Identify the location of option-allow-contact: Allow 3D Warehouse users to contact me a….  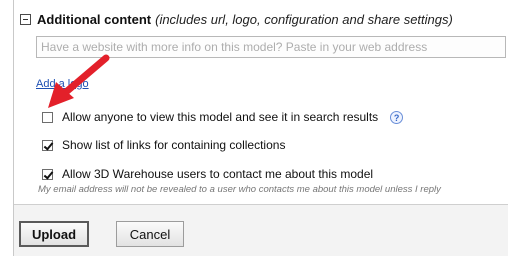
(207, 174).